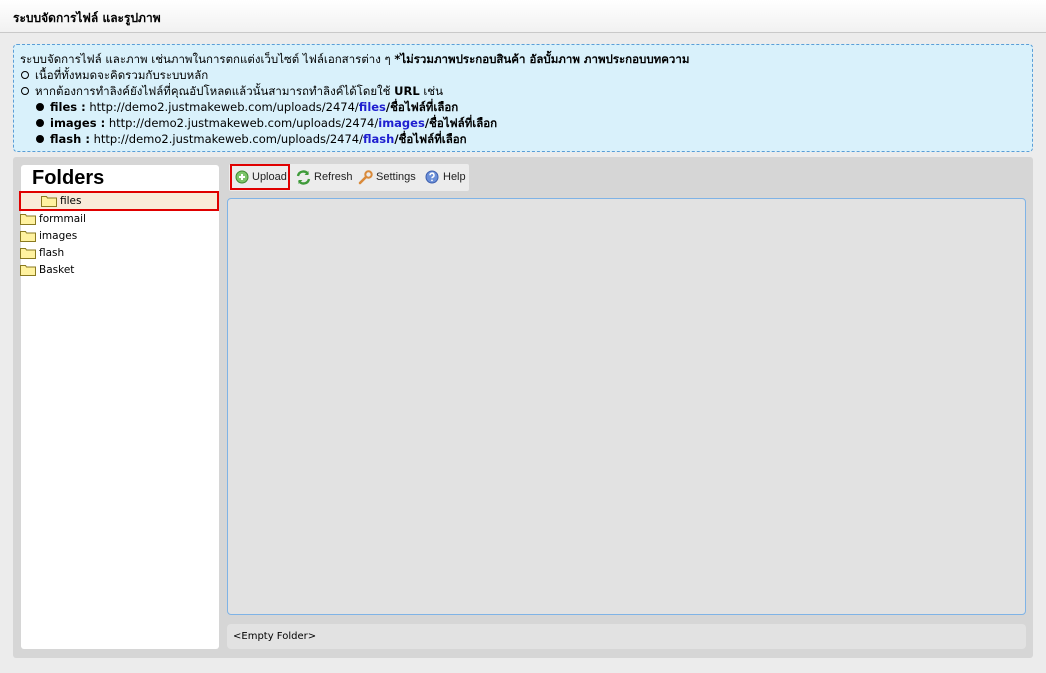 The image size is (1046, 673). I want to click on settings-button: Settings, so click(386, 177).